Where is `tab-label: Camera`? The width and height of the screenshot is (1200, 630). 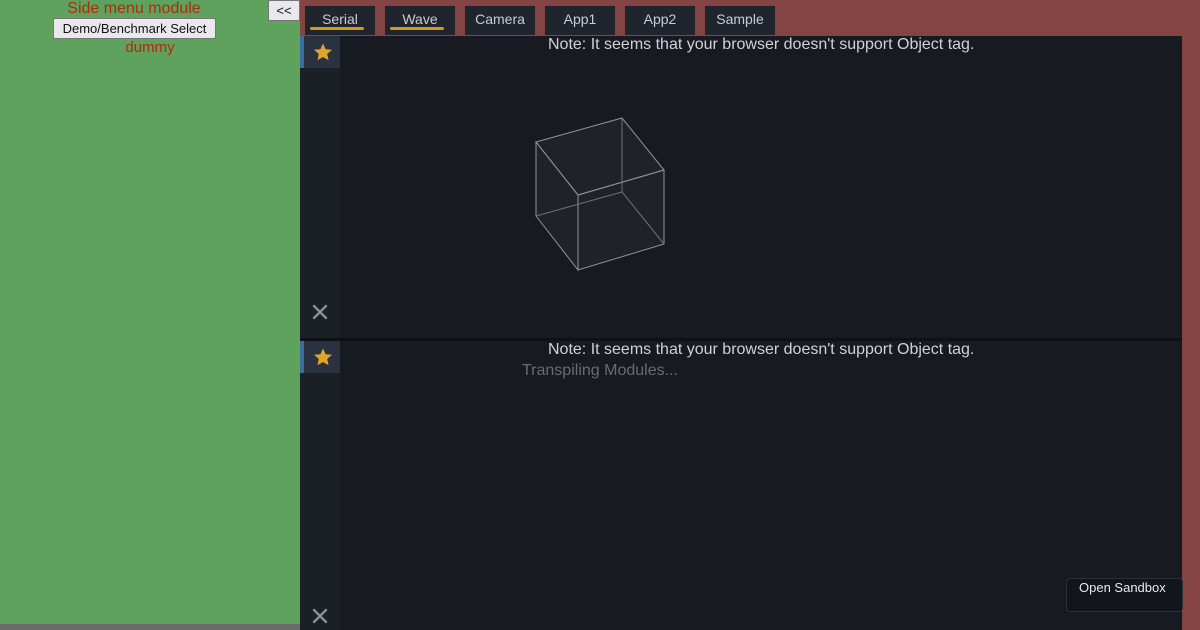
tab-label: Camera is located at coordinates (500, 19).